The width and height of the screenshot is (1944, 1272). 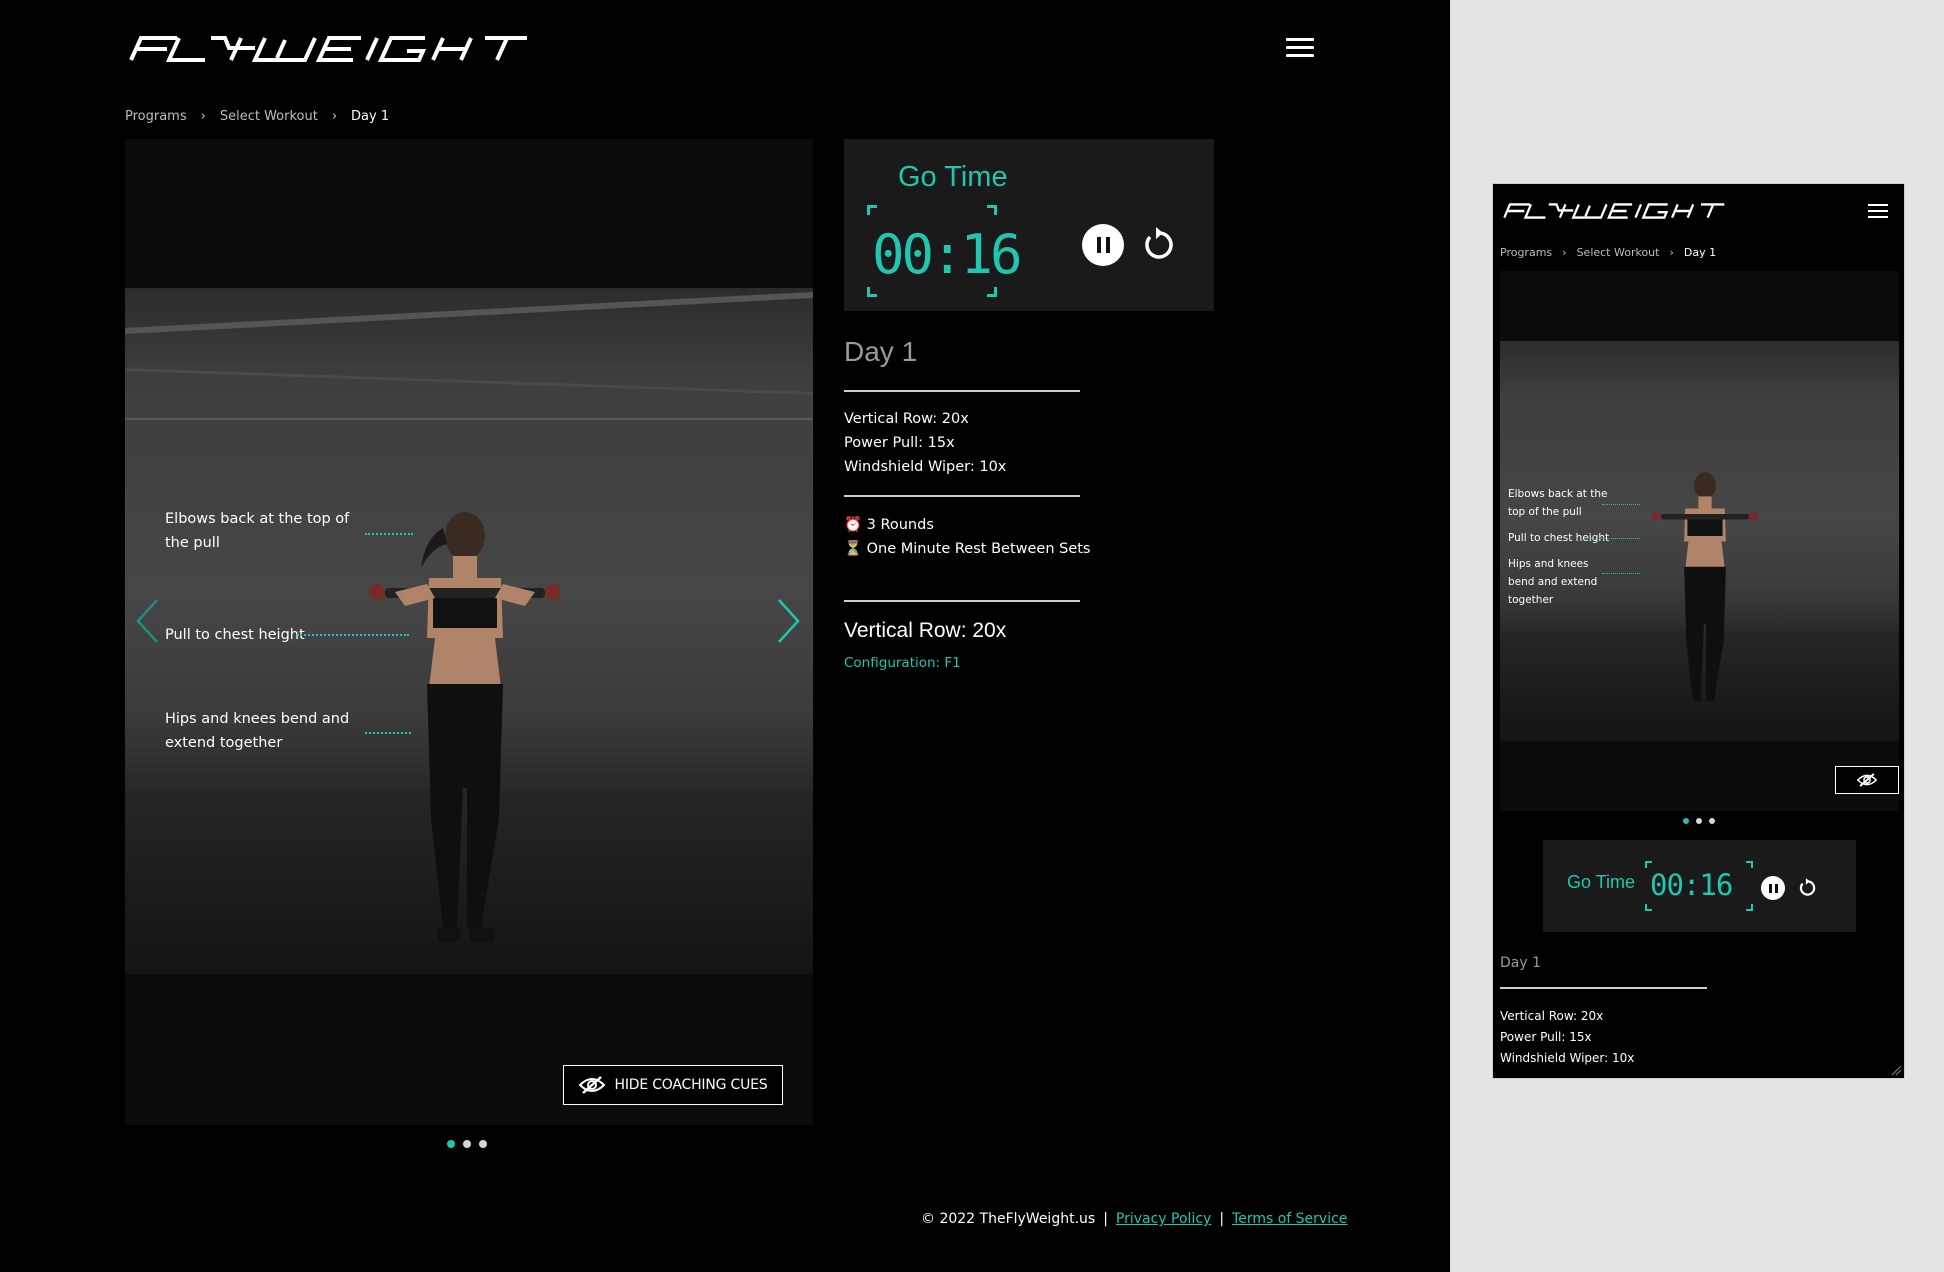 What do you see at coordinates (1289, 1219) in the screenshot?
I see `terms-of-service-link: Terms of Service` at bounding box center [1289, 1219].